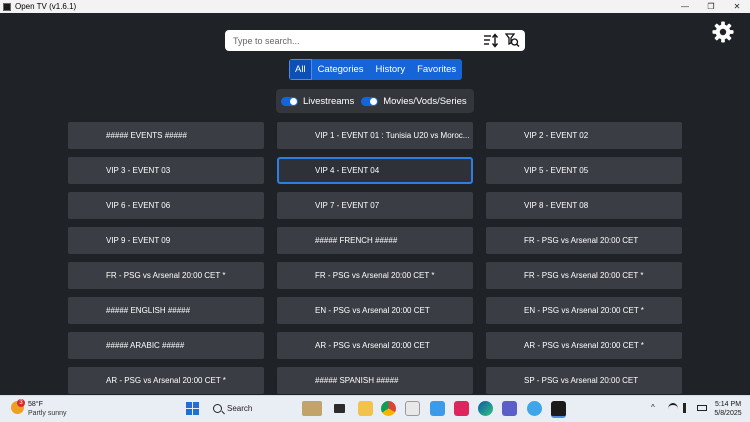  What do you see at coordinates (584, 240) in the screenshot?
I see `channel-card: FR - PSG vs Arsenal 20:00 CET` at bounding box center [584, 240].